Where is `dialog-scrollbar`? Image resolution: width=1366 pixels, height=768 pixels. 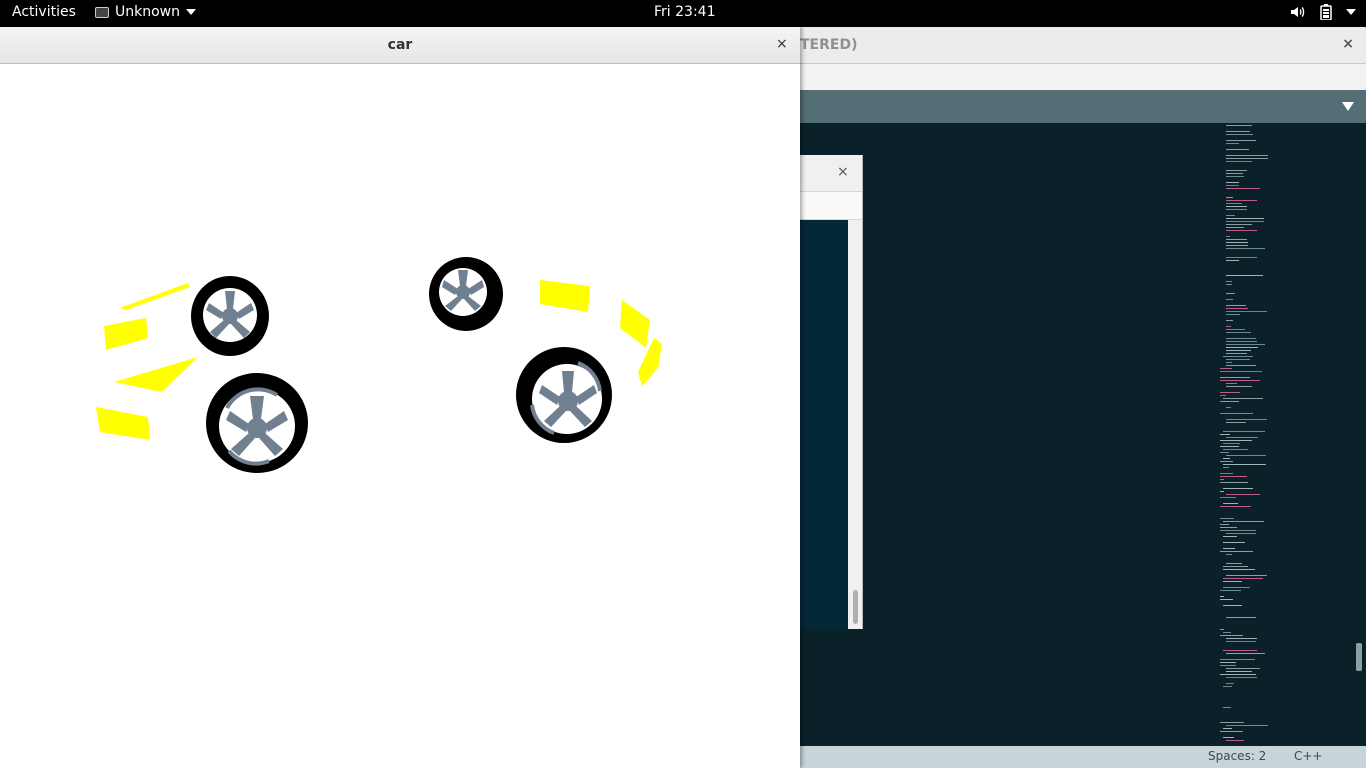 dialog-scrollbar is located at coordinates (855, 607).